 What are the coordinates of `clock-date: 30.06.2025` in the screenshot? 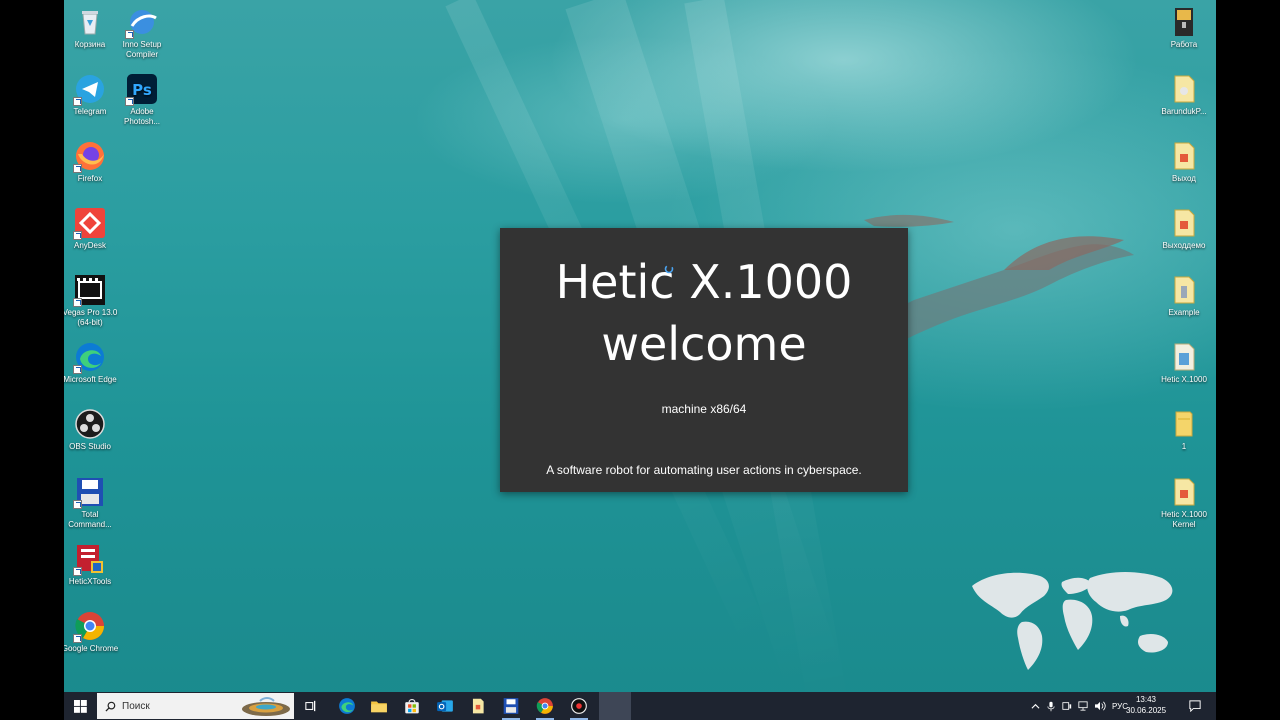 It's located at (1146, 710).